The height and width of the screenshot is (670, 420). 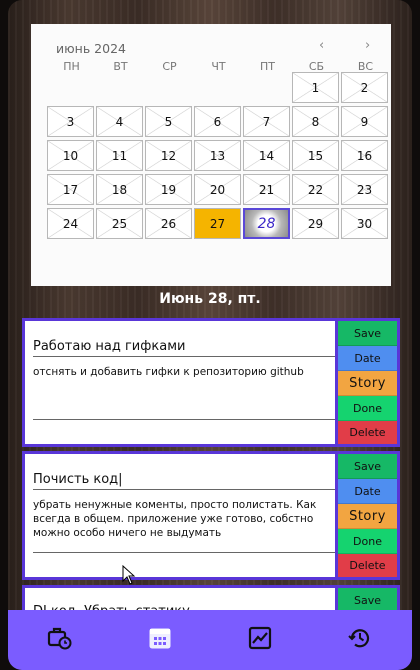 I want to click on calendar-day: 1, so click(x=315, y=87).